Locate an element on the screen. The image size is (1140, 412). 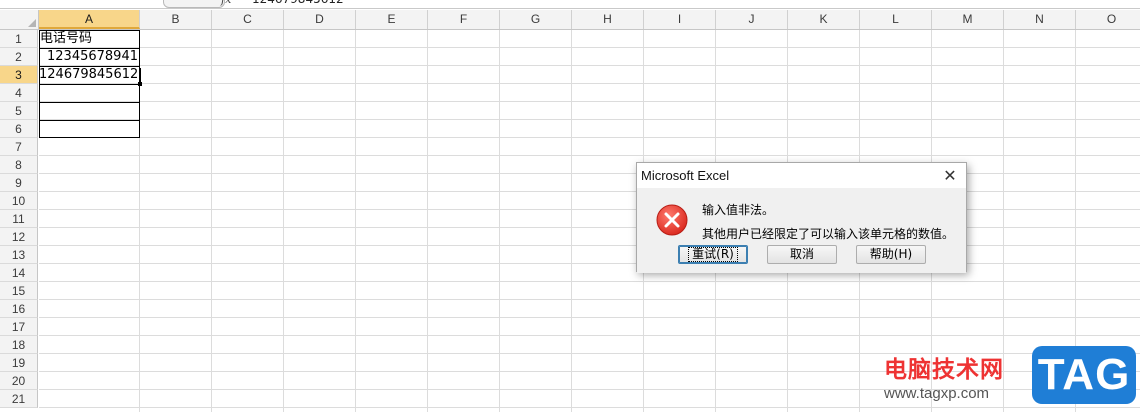
watermark-url: www.tagxp.com is located at coordinates (937, 393).